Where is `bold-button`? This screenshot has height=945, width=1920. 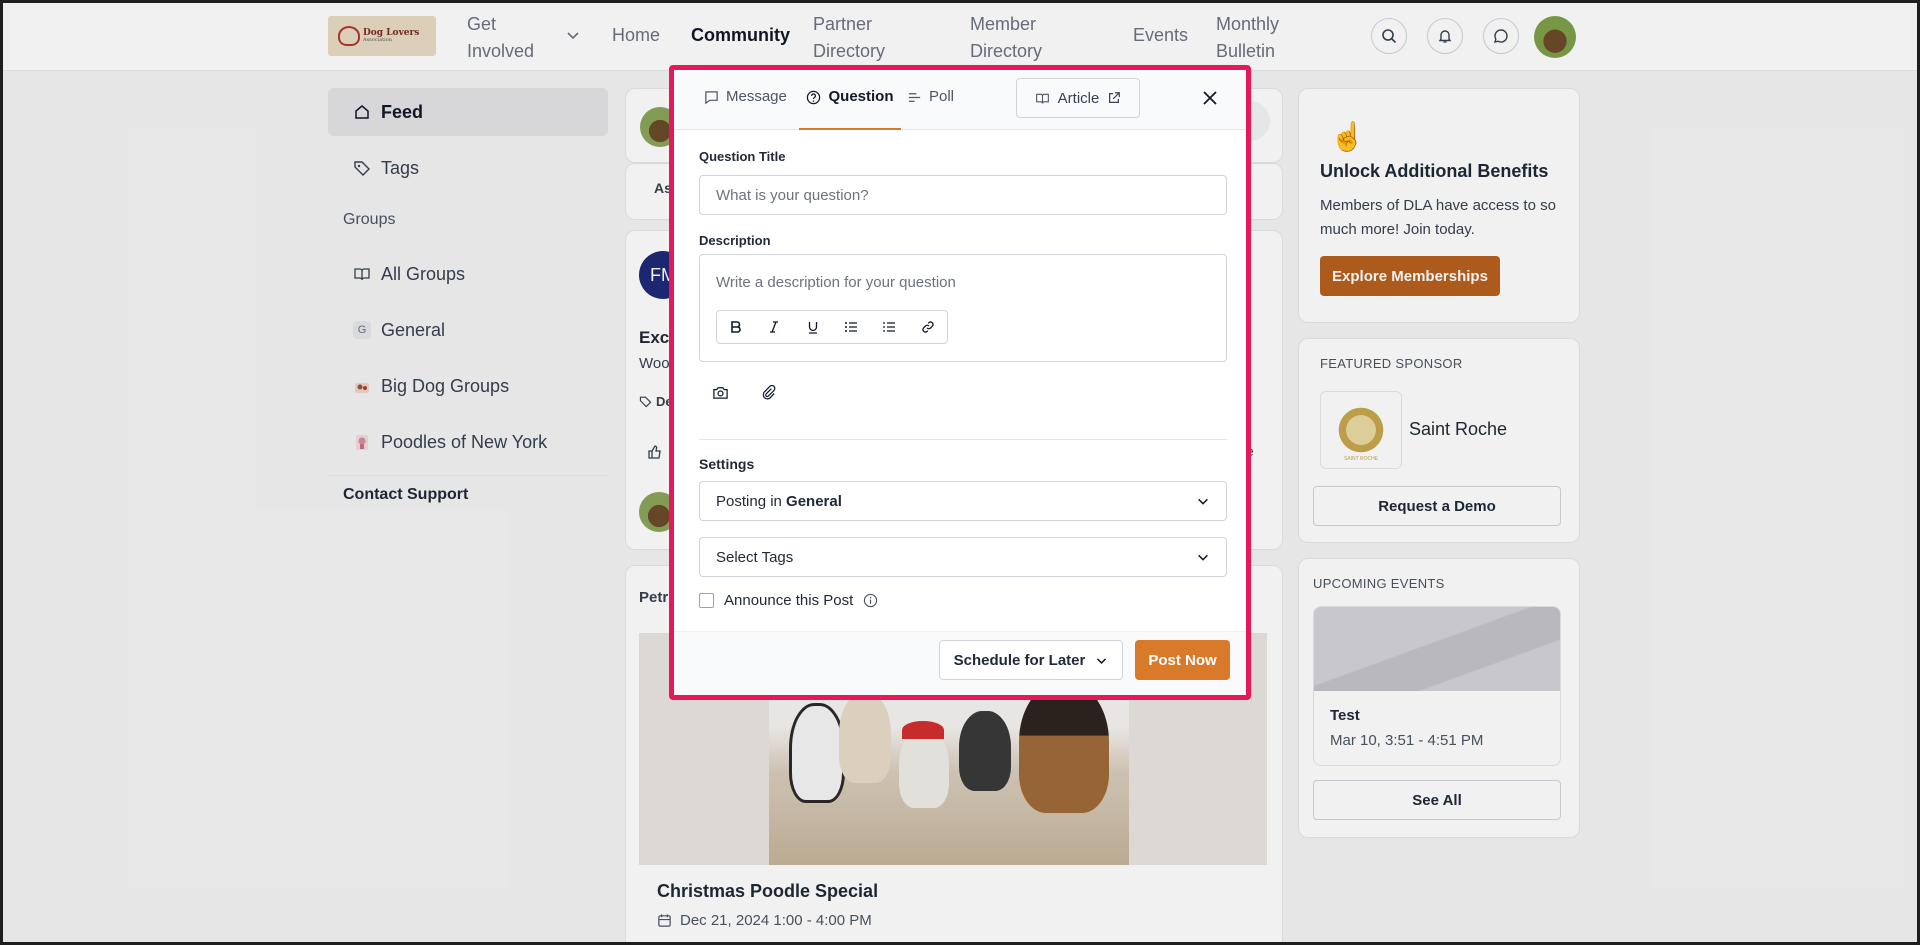
bold-button is located at coordinates (736, 327).